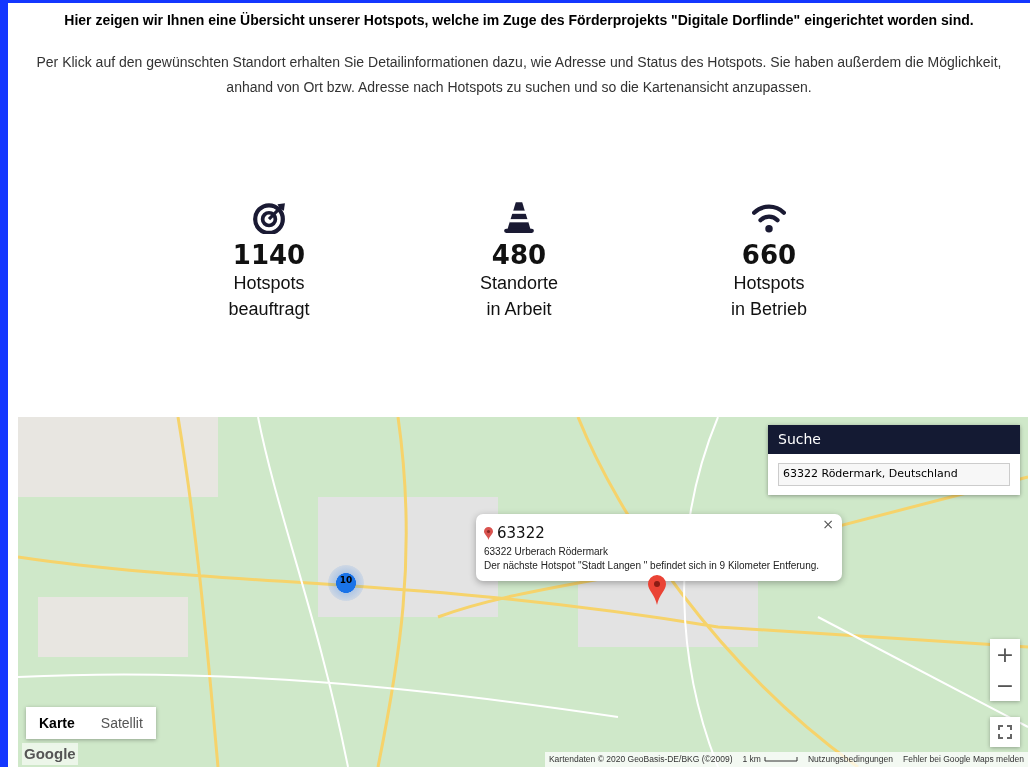  What do you see at coordinates (57, 723) in the screenshot?
I see `map-type-tab: Karte` at bounding box center [57, 723].